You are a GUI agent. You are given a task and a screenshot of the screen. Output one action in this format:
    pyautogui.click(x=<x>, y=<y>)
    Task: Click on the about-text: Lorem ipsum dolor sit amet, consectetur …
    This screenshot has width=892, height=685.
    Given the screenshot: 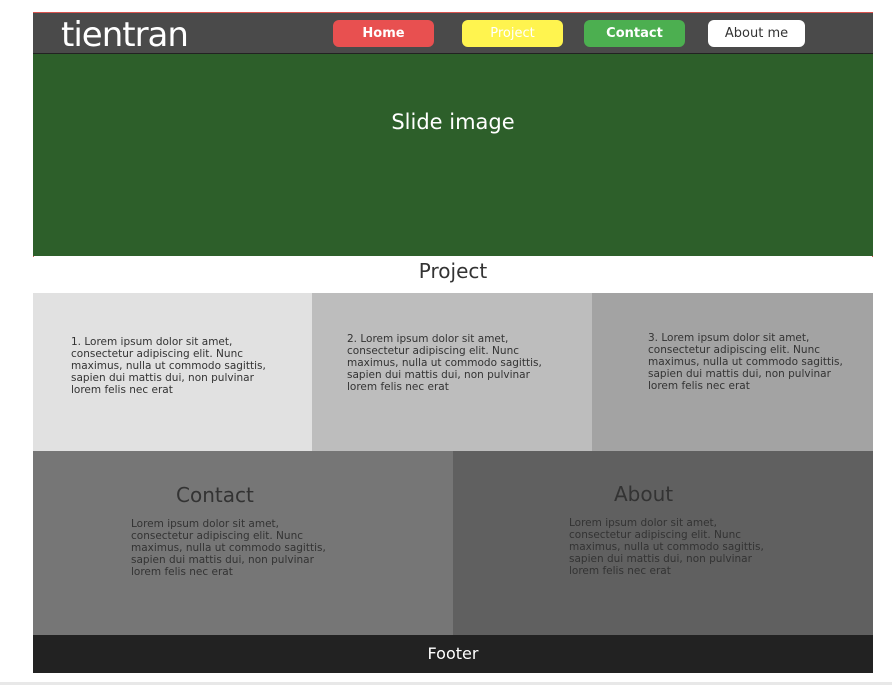 What is the action you would take?
    pyautogui.click(x=666, y=547)
    